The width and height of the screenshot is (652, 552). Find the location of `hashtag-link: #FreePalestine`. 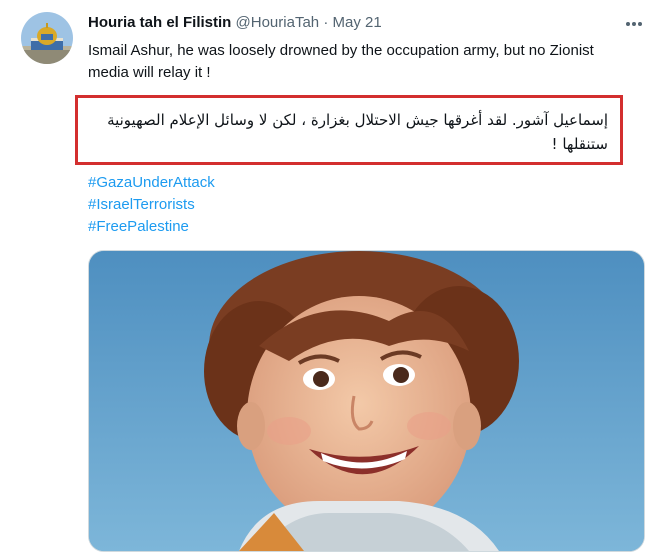

hashtag-link: #FreePalestine is located at coordinates (151, 227).